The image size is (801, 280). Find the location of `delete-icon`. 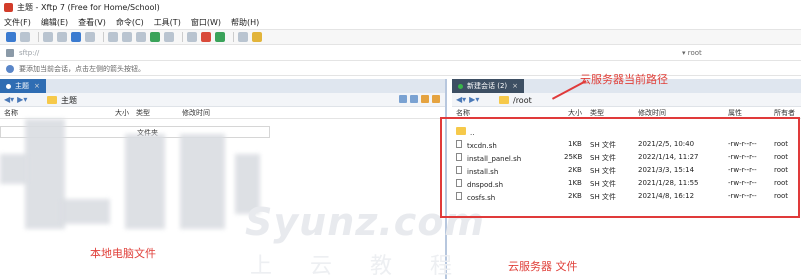

delete-icon is located at coordinates (141, 37).